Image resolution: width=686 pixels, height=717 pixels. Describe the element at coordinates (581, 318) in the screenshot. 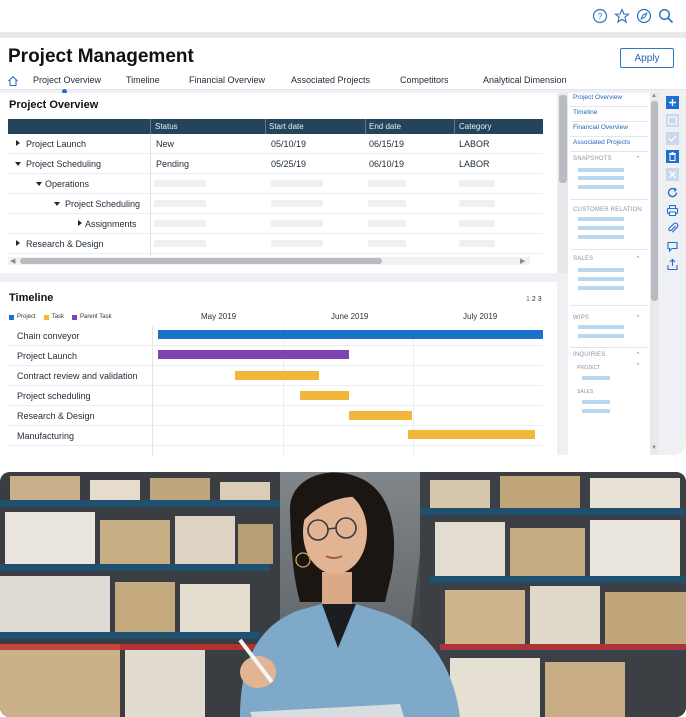

I see `section-wips: WIPS` at that location.